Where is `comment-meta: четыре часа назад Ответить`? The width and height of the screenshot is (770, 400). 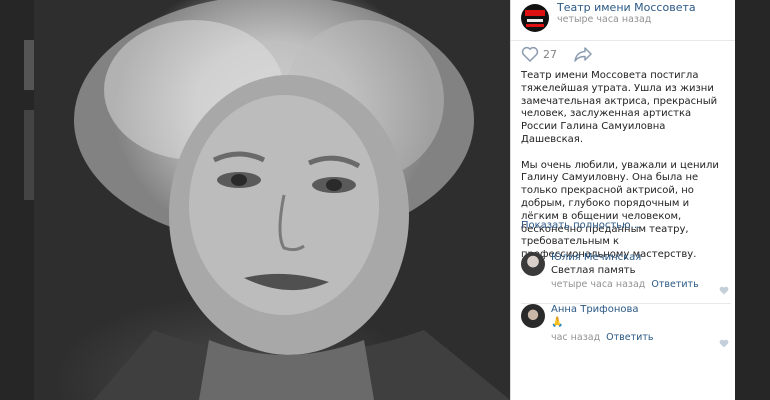 comment-meta: четыре часа назад Ответить is located at coordinates (625, 284).